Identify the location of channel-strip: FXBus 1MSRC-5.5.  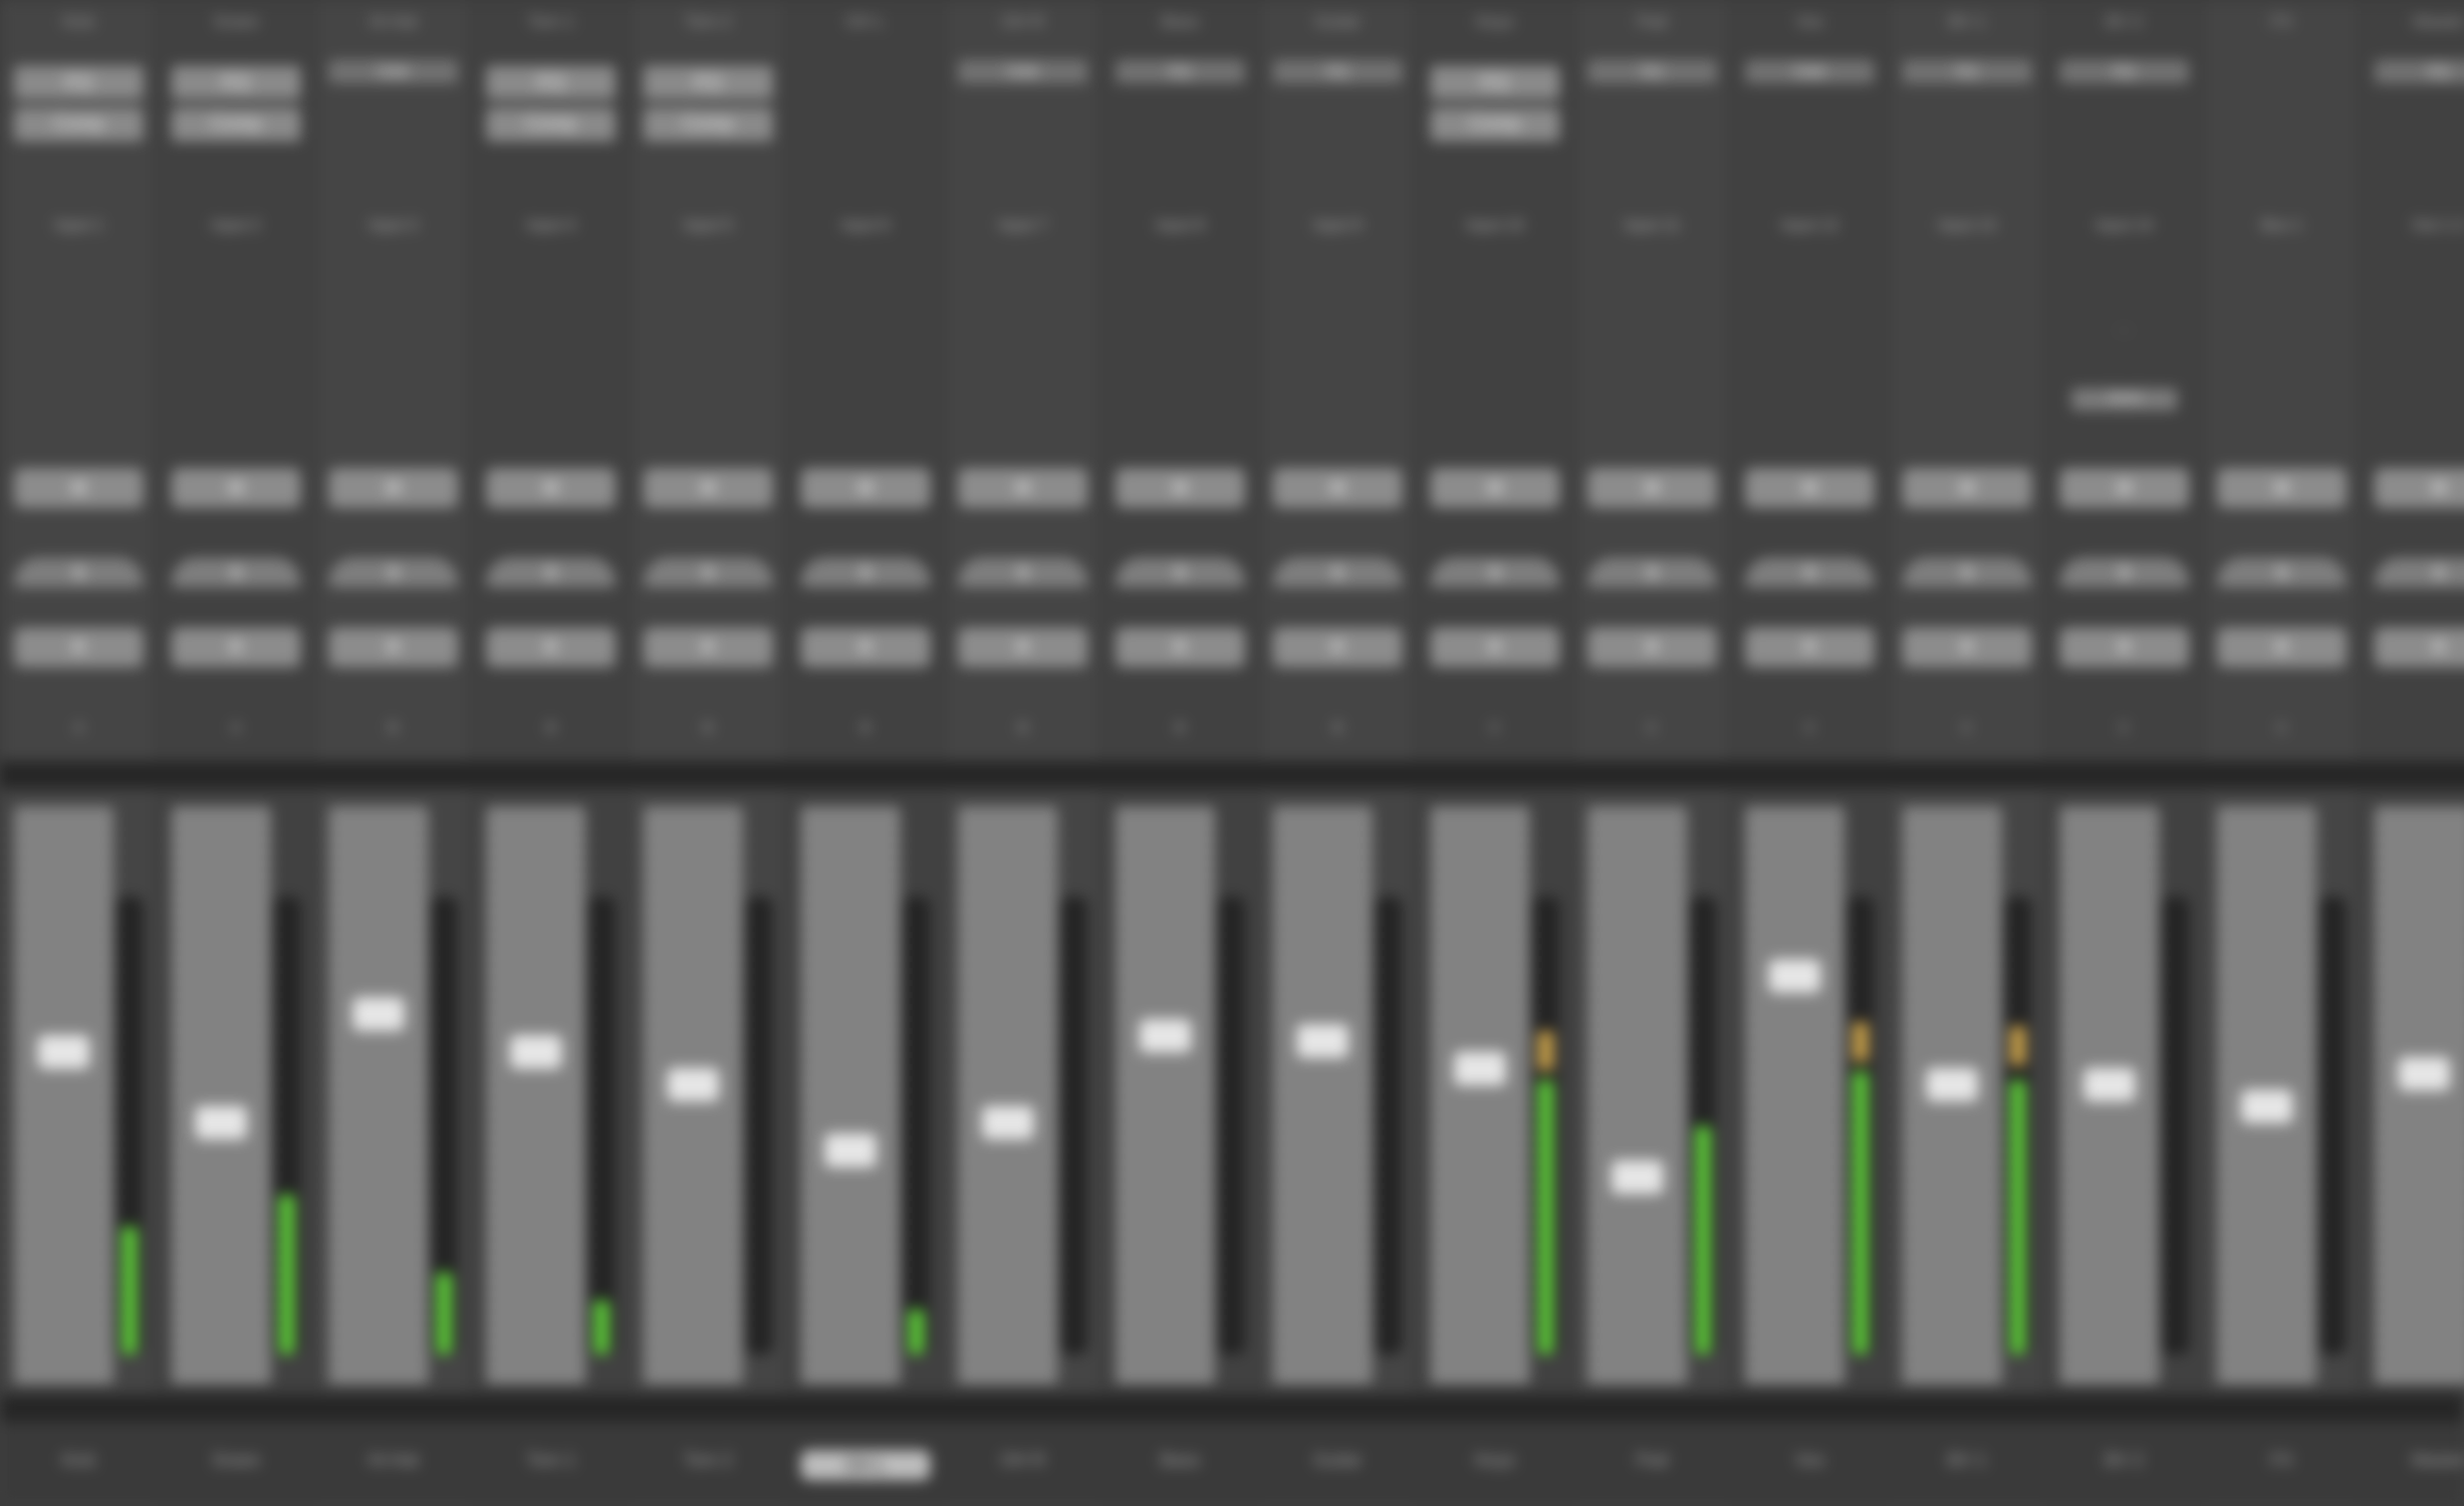
(2281, 753).